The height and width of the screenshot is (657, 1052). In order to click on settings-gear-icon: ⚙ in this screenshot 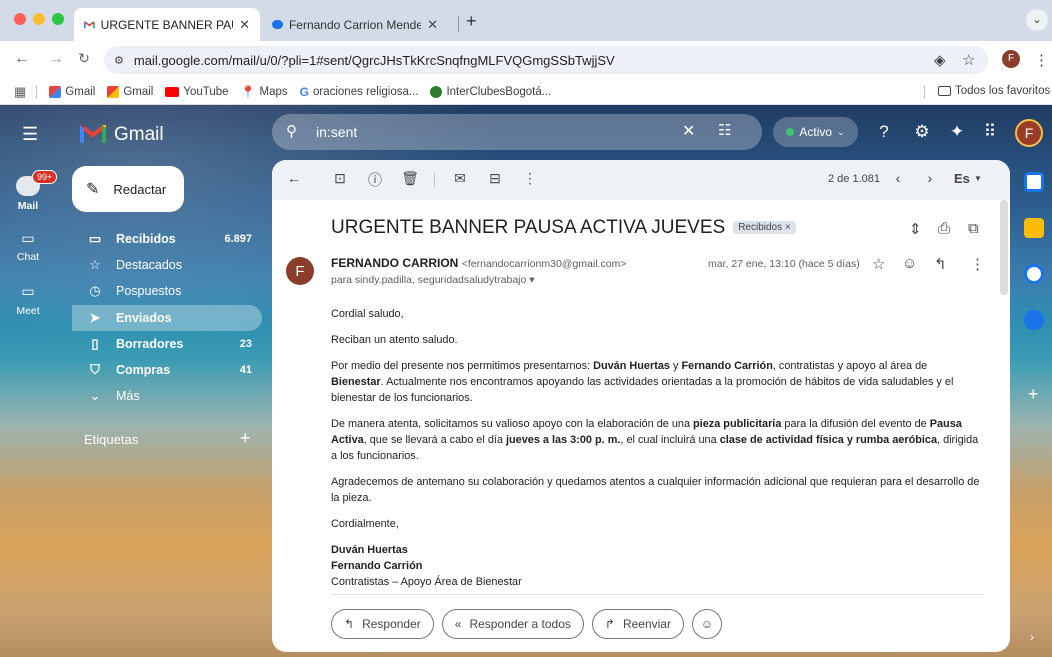, I will do `click(922, 132)`.